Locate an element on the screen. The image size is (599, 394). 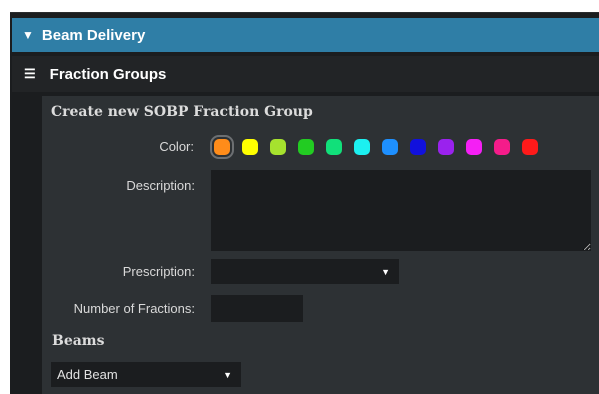
color-label: Color: is located at coordinates (176, 146).